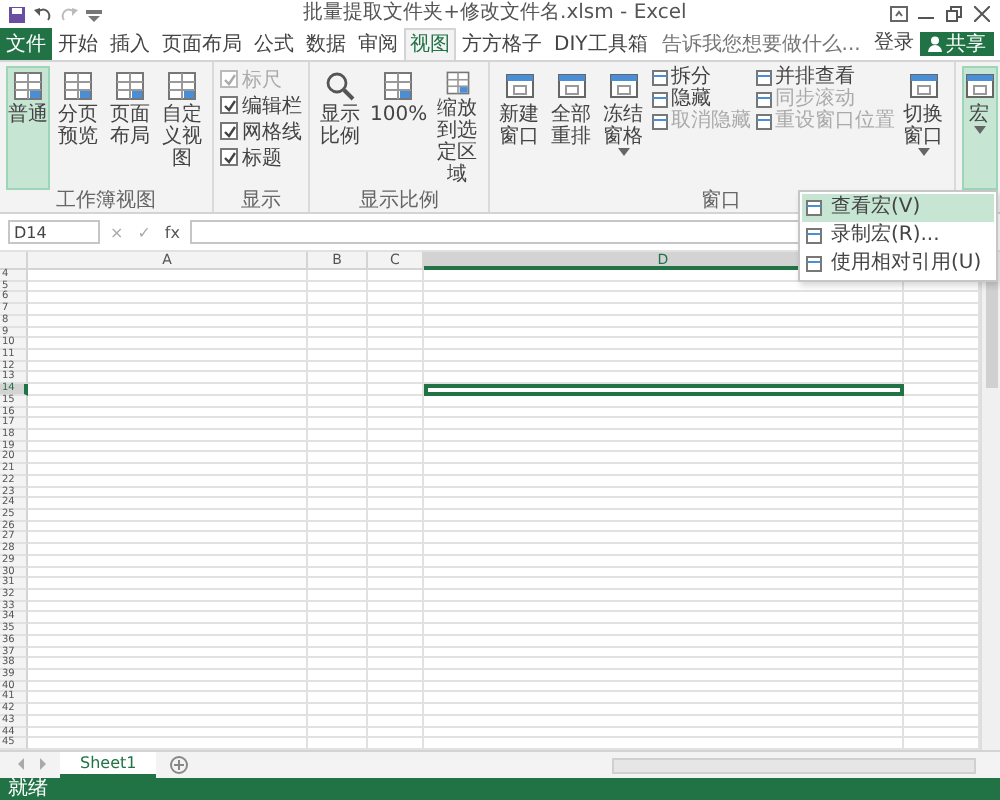  Describe the element at coordinates (701, 99) in the screenshot. I see `ribbon-small-button: 隐藏` at that location.